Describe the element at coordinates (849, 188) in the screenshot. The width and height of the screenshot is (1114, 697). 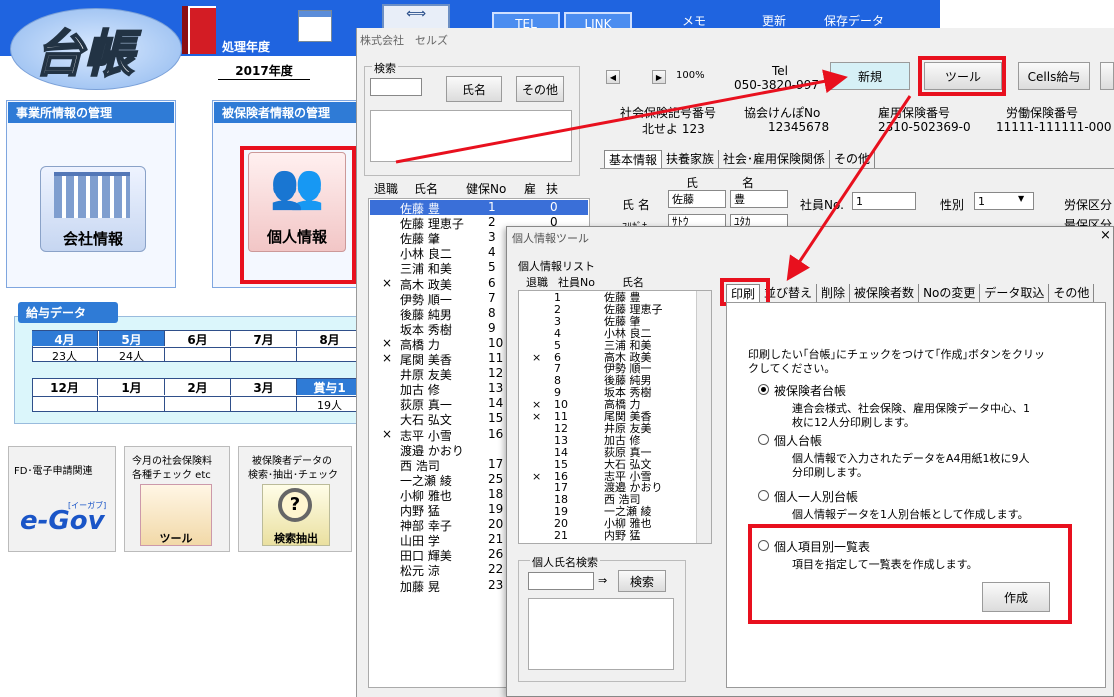
I see `arrow-to-tool-window` at that location.